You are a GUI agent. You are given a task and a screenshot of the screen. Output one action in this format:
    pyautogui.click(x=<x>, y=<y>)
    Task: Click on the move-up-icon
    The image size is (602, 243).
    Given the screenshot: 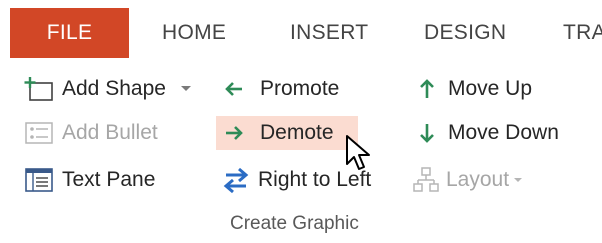 What is the action you would take?
    pyautogui.click(x=427, y=89)
    